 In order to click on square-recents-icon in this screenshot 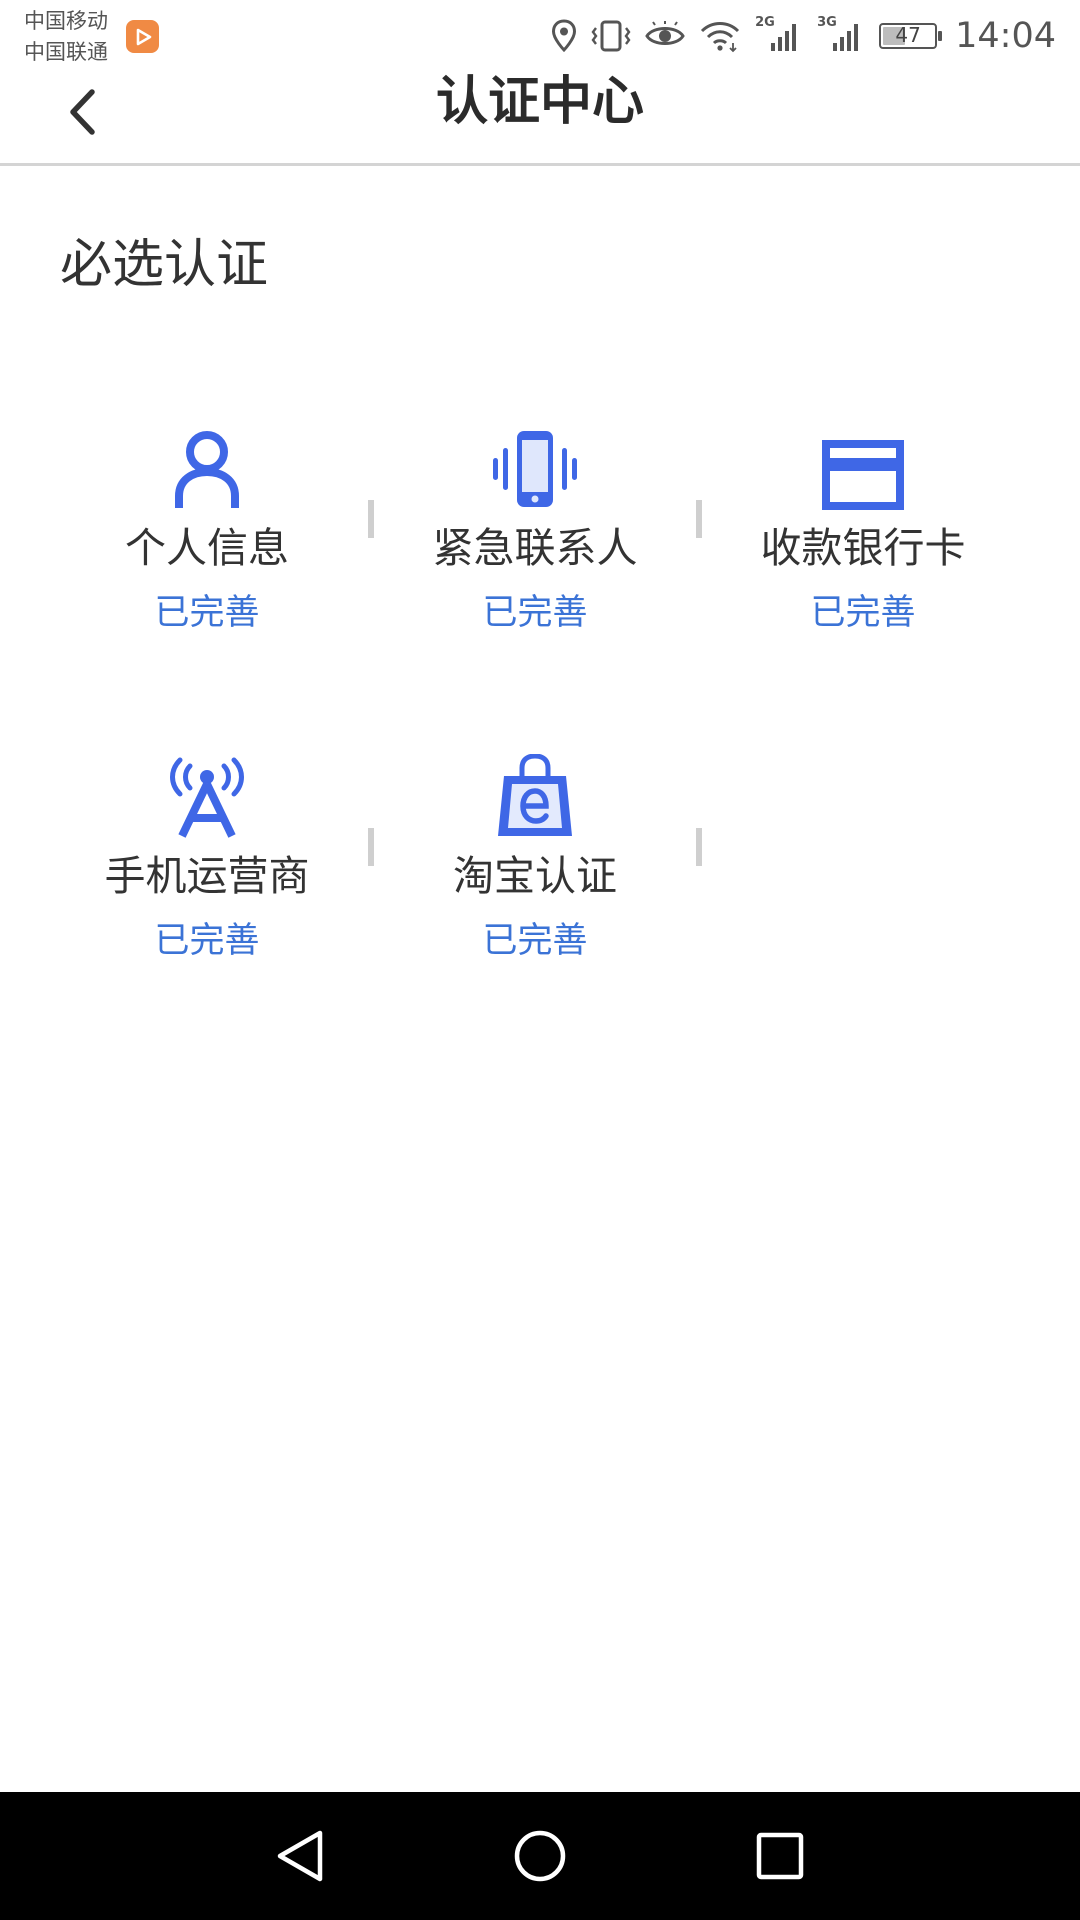, I will do `click(780, 1856)`.